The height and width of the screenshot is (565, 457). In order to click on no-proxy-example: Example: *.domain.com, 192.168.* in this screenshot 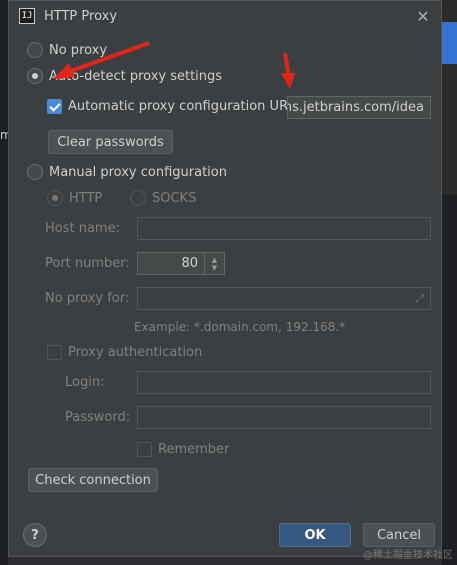, I will do `click(240, 327)`.